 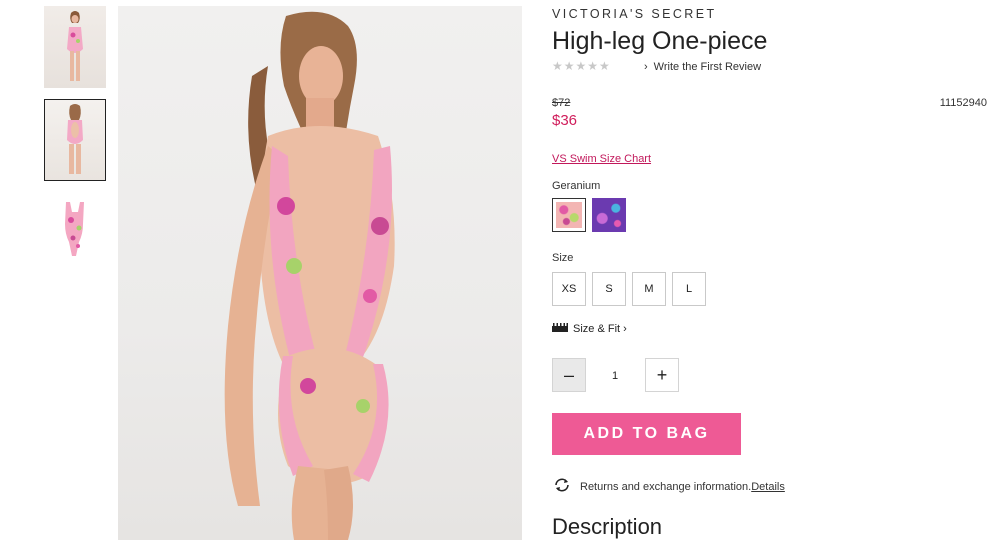 I want to click on description-heading: Description, so click(x=607, y=526).